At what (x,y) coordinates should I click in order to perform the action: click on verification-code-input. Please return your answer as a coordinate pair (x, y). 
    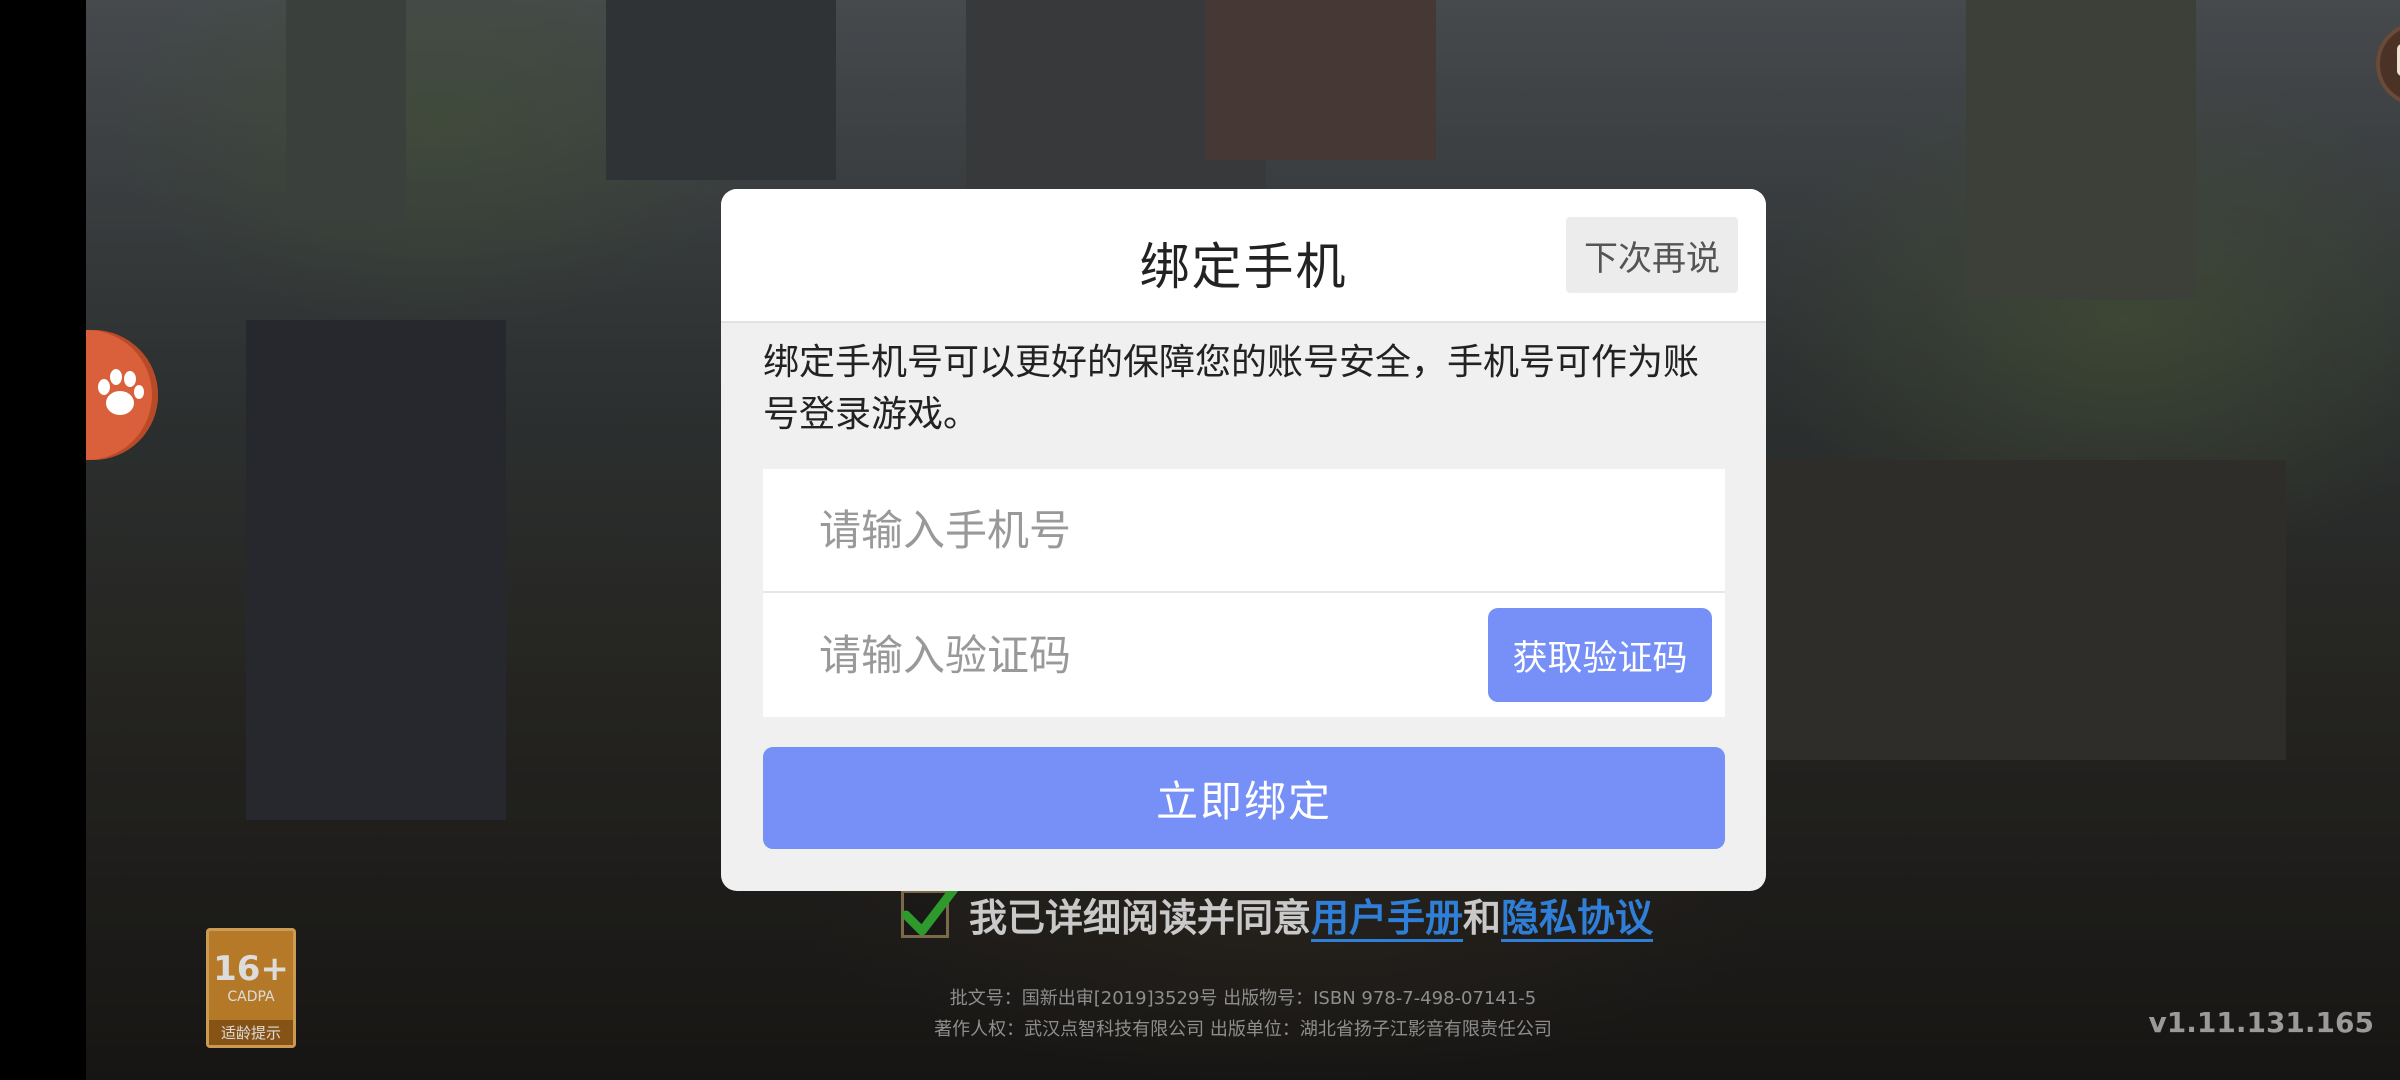
    Looking at the image, I should click on (1119, 655).